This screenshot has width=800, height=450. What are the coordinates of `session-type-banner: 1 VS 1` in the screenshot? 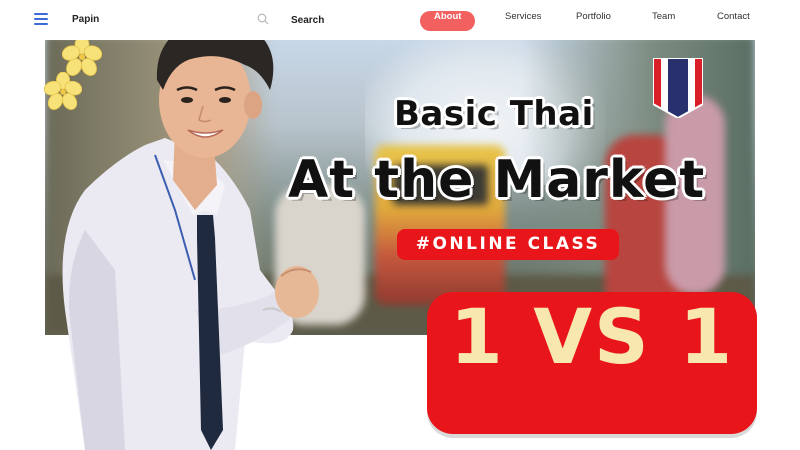 It's located at (592, 363).